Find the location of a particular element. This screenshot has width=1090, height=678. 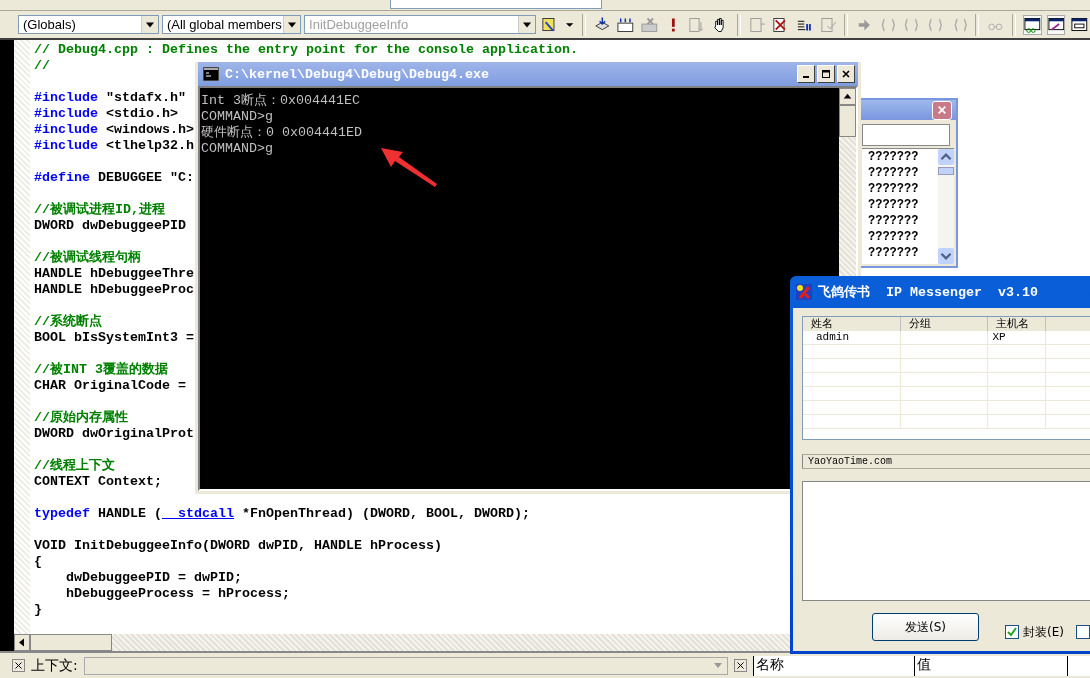

code-line: hDebuggeeProcess = hProcess; is located at coordinates (177, 594).